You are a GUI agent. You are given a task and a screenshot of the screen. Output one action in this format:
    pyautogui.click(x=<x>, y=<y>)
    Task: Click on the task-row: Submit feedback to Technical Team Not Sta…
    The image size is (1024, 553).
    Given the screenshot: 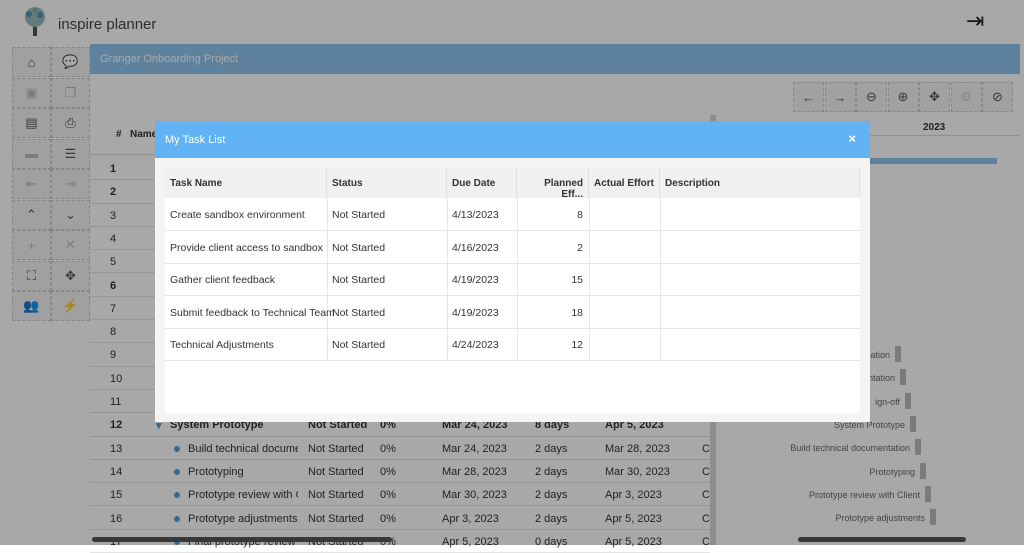 What is the action you would take?
    pyautogui.click(x=512, y=312)
    